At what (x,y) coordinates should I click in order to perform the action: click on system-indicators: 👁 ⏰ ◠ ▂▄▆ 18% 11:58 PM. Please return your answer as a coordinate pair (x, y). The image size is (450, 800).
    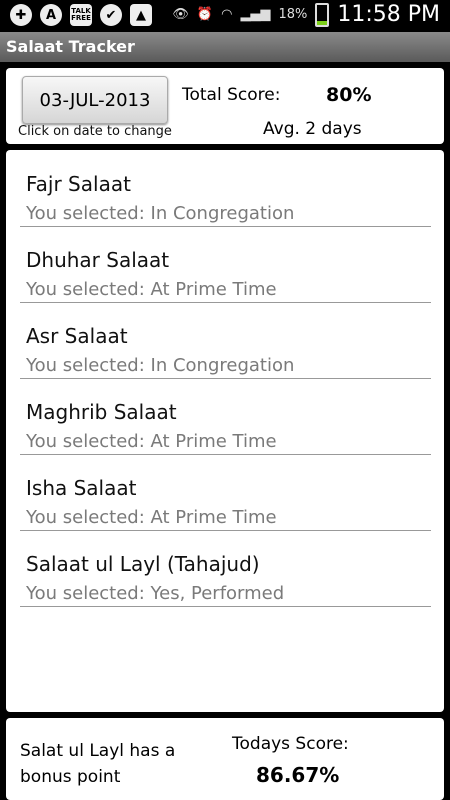
    Looking at the image, I should click on (306, 14).